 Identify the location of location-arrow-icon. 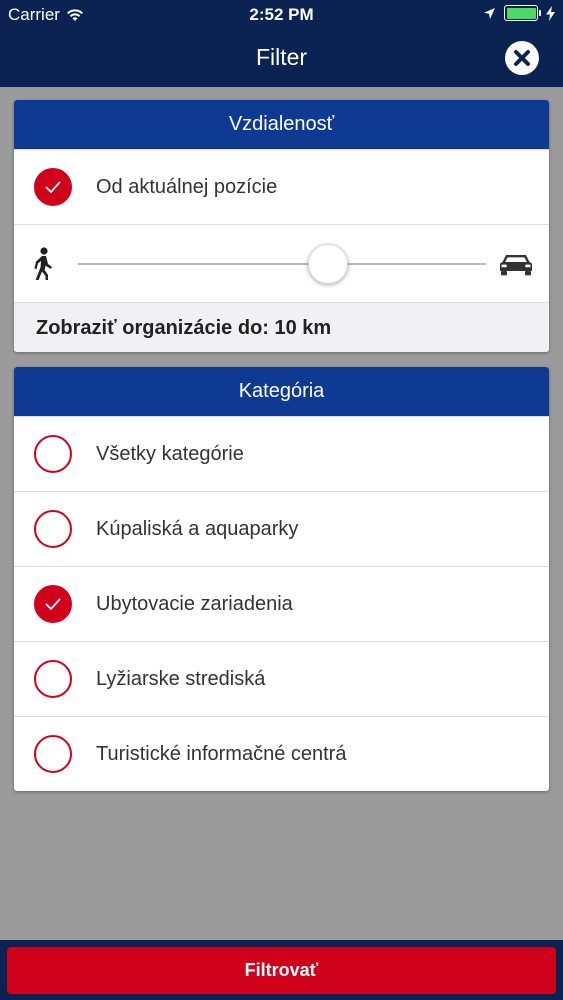
(489, 13).